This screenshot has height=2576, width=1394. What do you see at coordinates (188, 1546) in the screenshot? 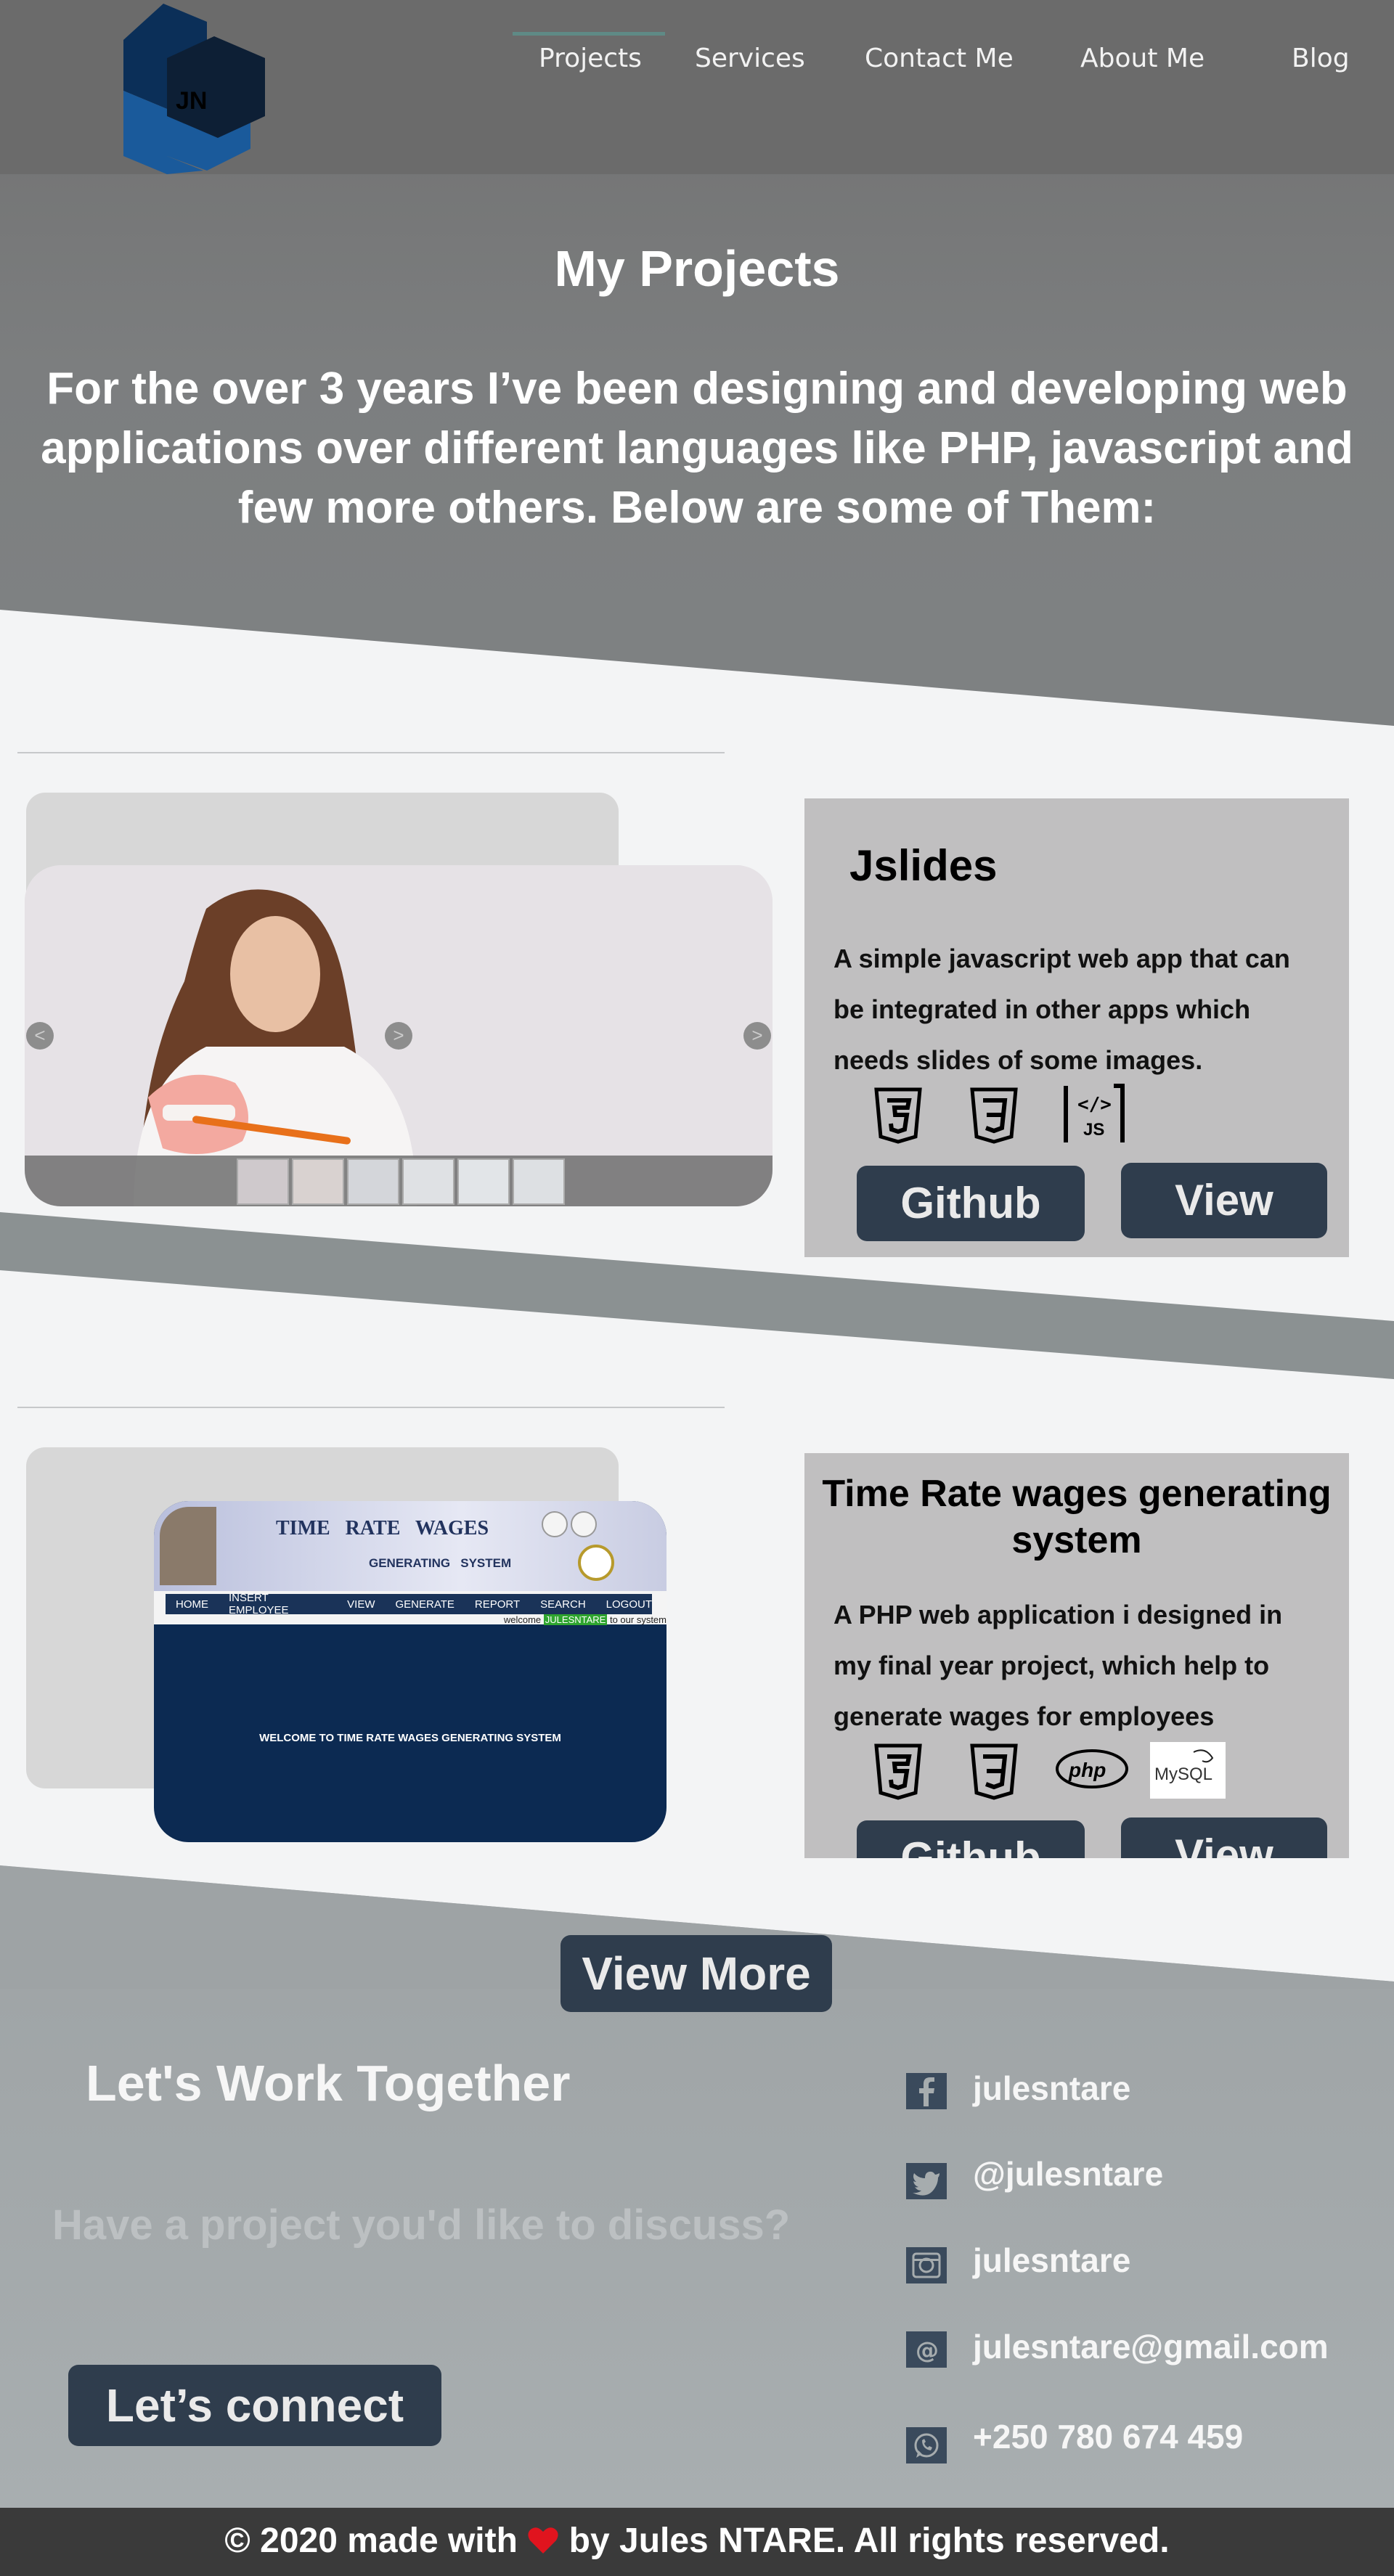
I see `money-image` at bounding box center [188, 1546].